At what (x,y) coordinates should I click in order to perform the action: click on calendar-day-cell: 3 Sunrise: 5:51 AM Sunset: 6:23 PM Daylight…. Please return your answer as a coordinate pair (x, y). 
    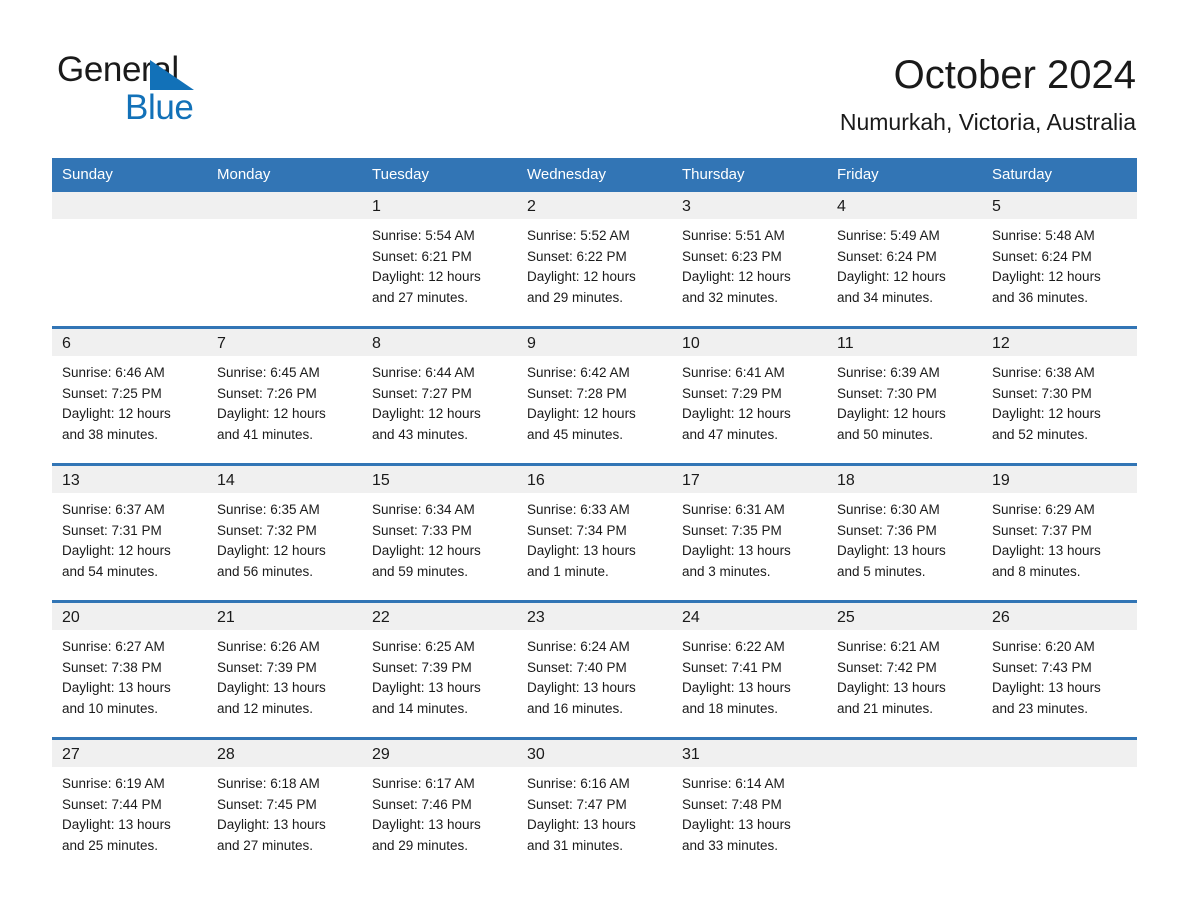
    Looking at the image, I should click on (749, 260).